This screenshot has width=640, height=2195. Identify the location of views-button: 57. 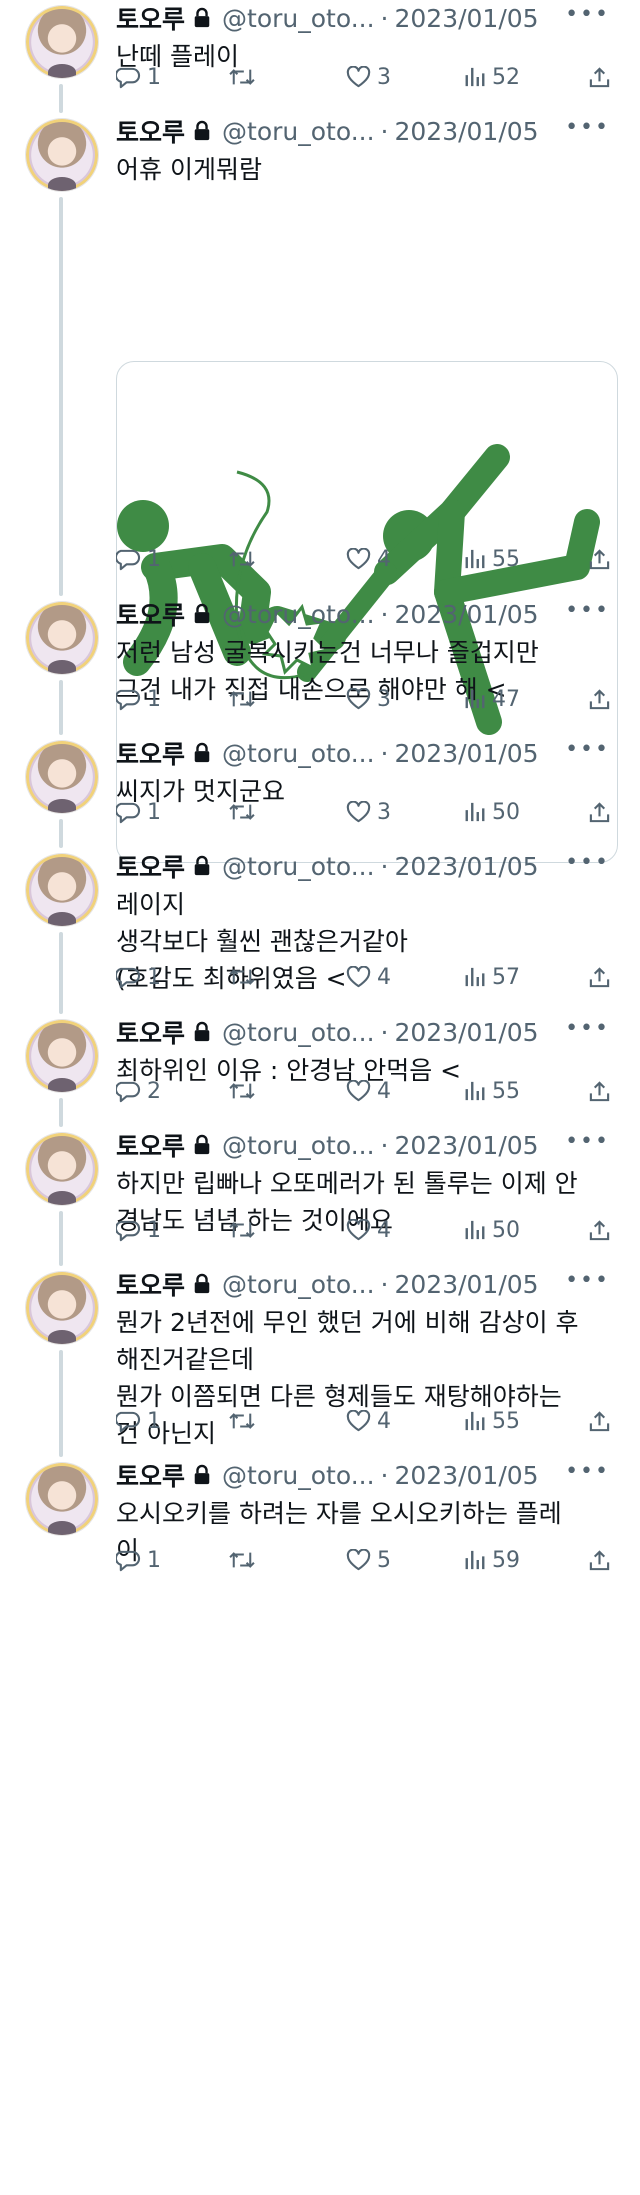
(492, 977).